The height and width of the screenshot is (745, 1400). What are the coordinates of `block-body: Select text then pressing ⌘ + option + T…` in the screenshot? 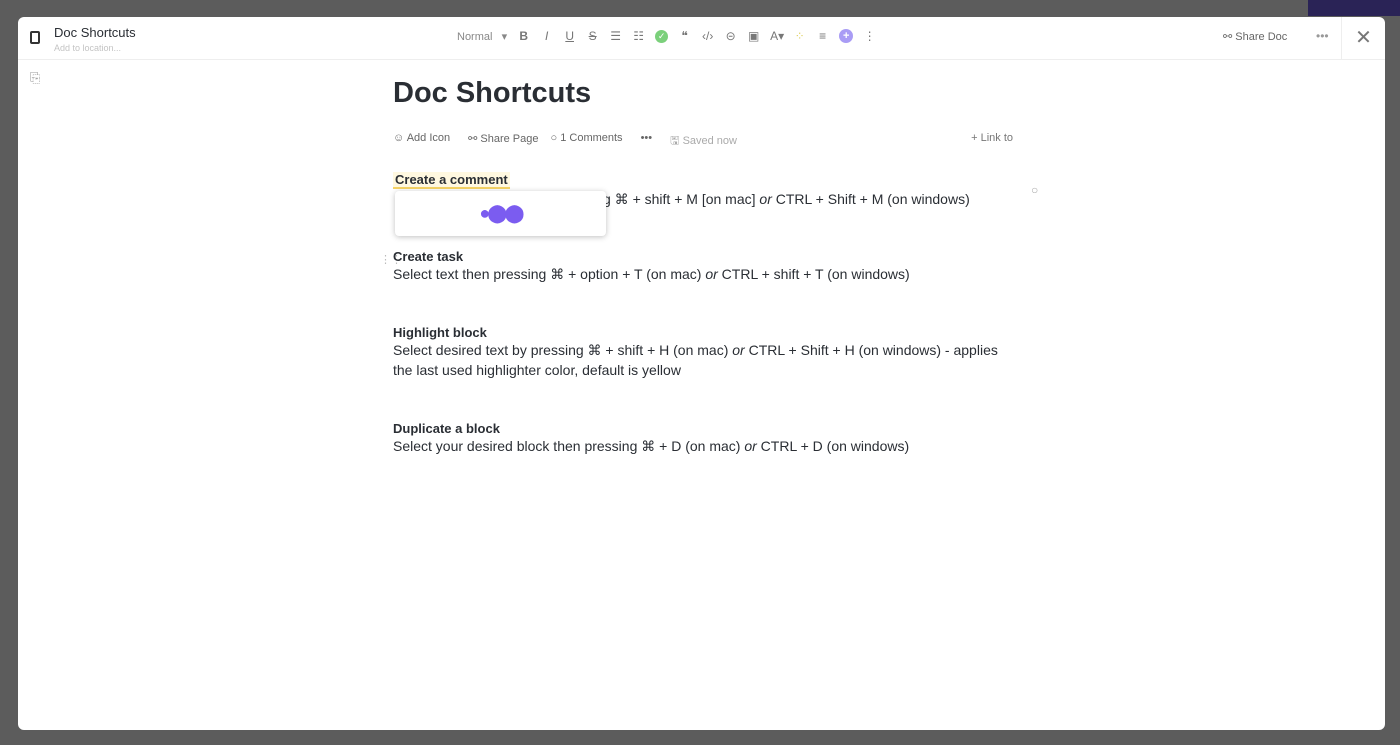 It's located at (651, 274).